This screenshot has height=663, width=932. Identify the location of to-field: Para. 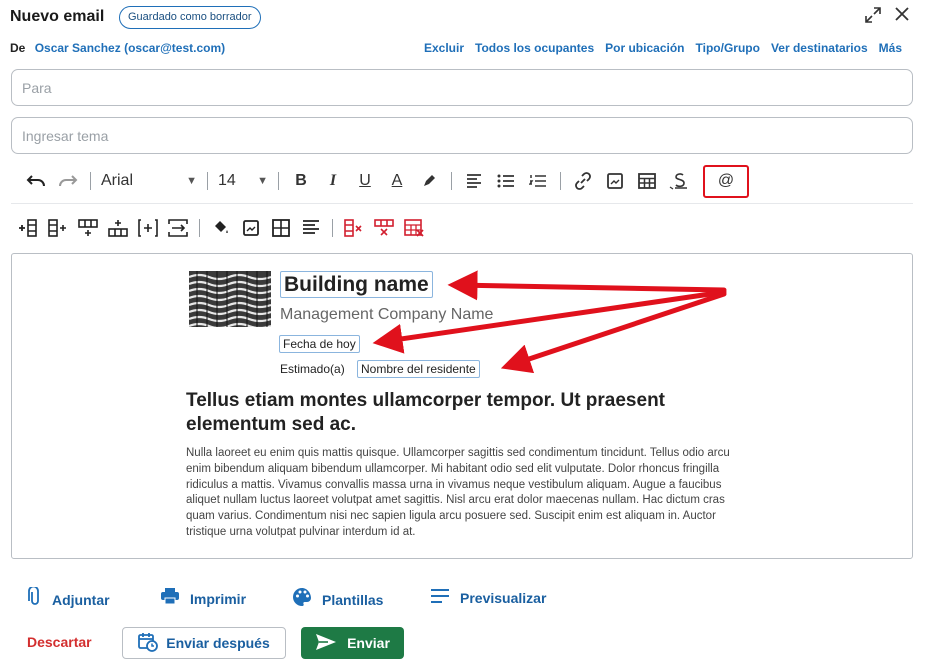
(462, 87).